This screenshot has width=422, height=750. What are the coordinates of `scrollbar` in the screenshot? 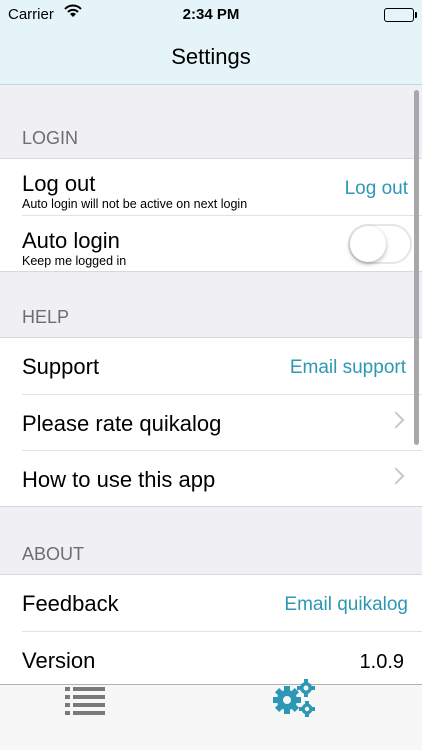 It's located at (416, 267).